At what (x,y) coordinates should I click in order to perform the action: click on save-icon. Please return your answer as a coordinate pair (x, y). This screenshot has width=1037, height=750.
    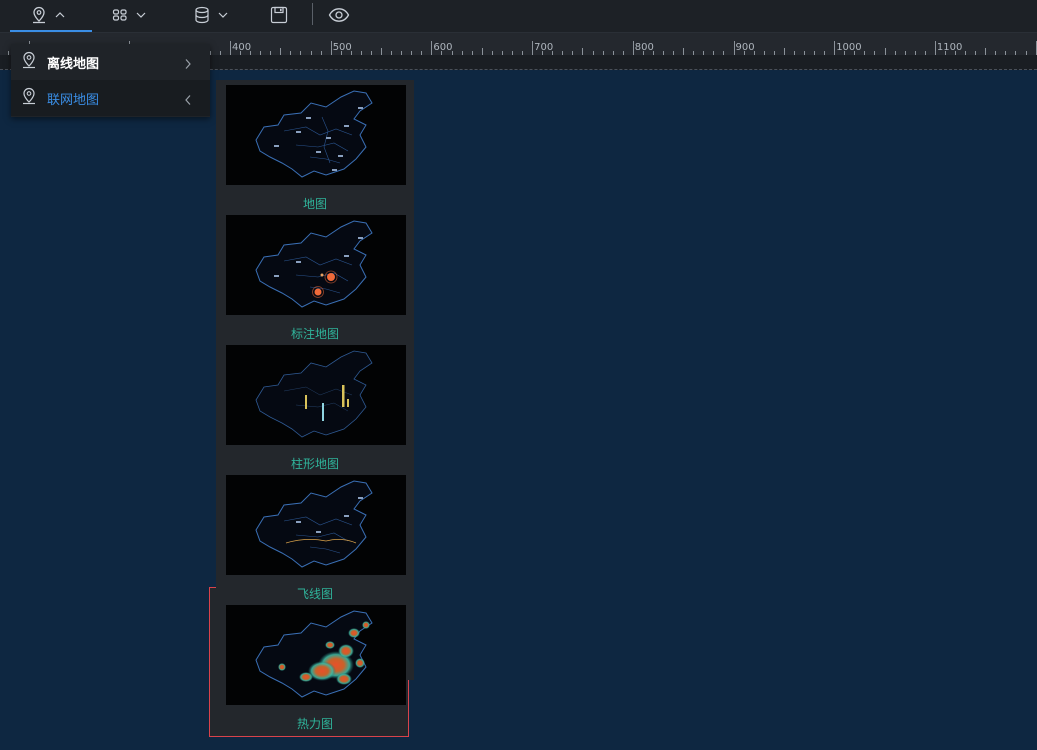
    Looking at the image, I should click on (279, 15).